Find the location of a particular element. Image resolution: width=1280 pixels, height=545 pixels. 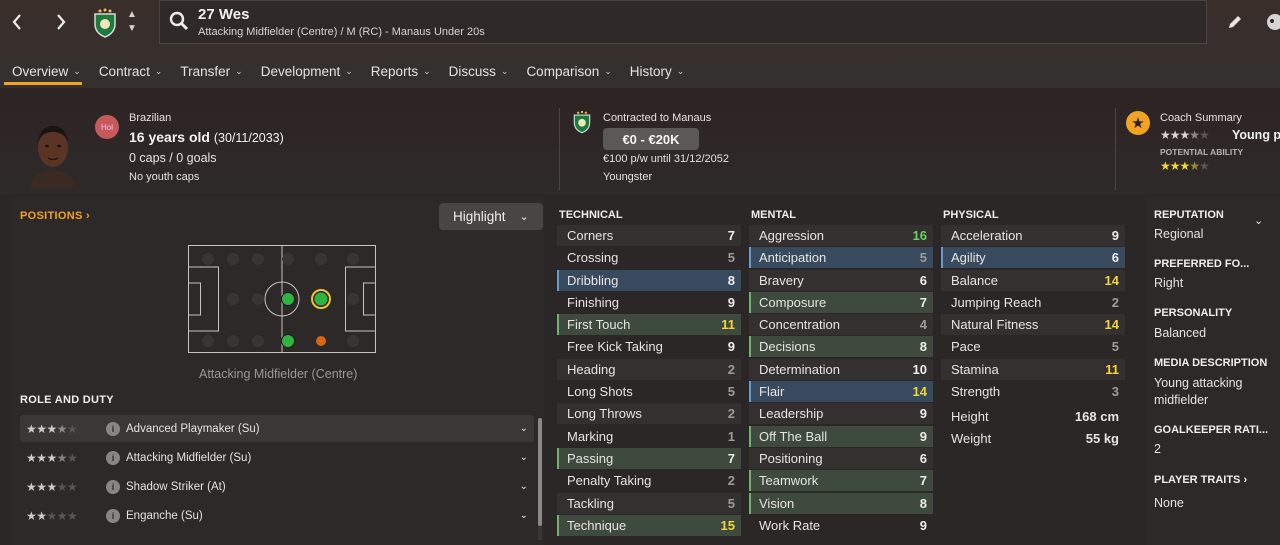

attribute-row: Heading 2 is located at coordinates (649, 369).